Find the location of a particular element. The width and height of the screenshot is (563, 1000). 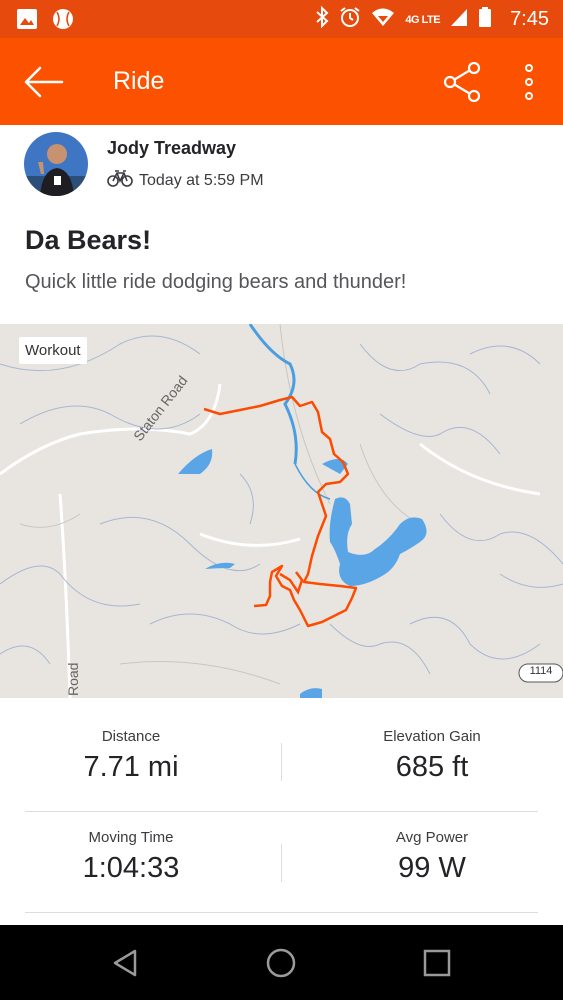

avatar is located at coordinates (56, 164).